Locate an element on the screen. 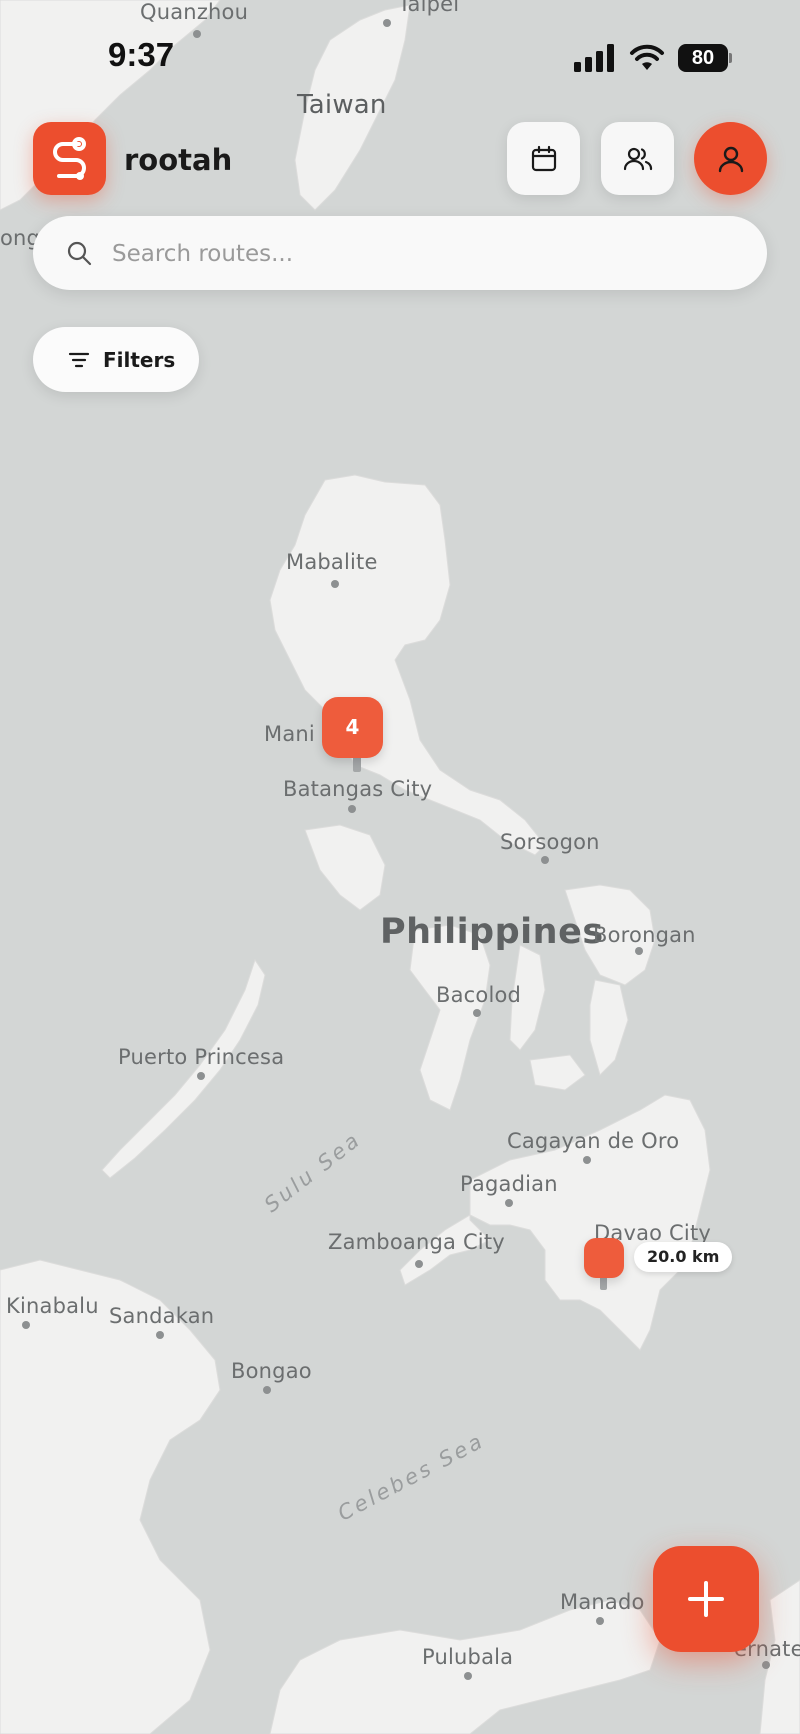 The width and height of the screenshot is (800, 1734). users-icon is located at coordinates (637, 158).